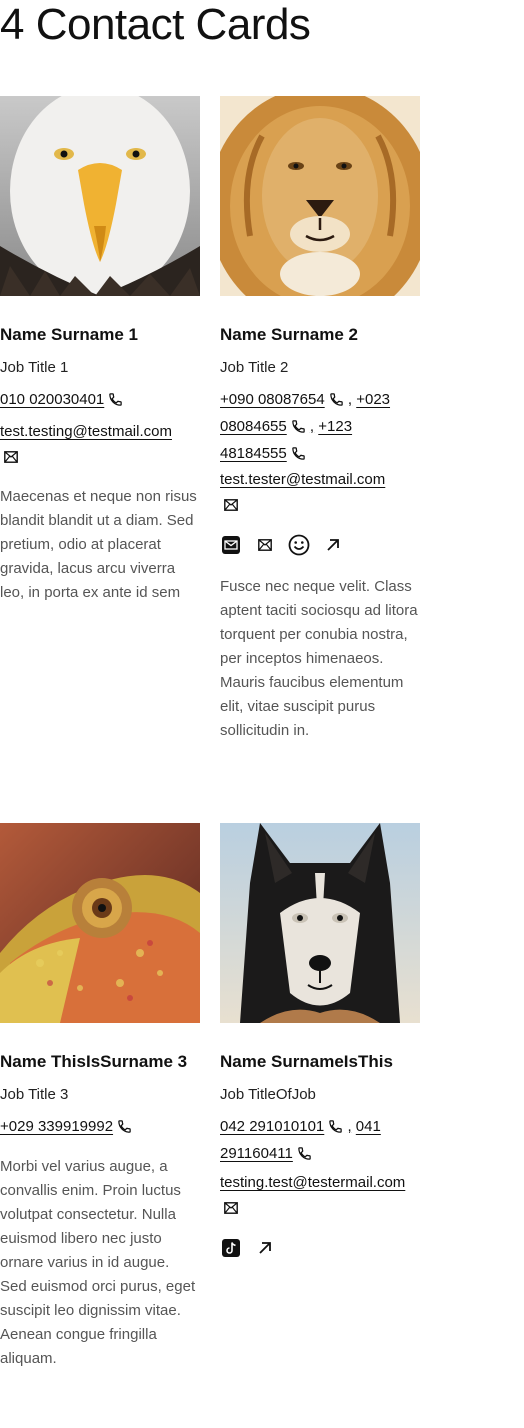 The image size is (524, 1428). Describe the element at coordinates (94, 1061) in the screenshot. I see `contact-name: Name ThisIsSurname 3` at that location.